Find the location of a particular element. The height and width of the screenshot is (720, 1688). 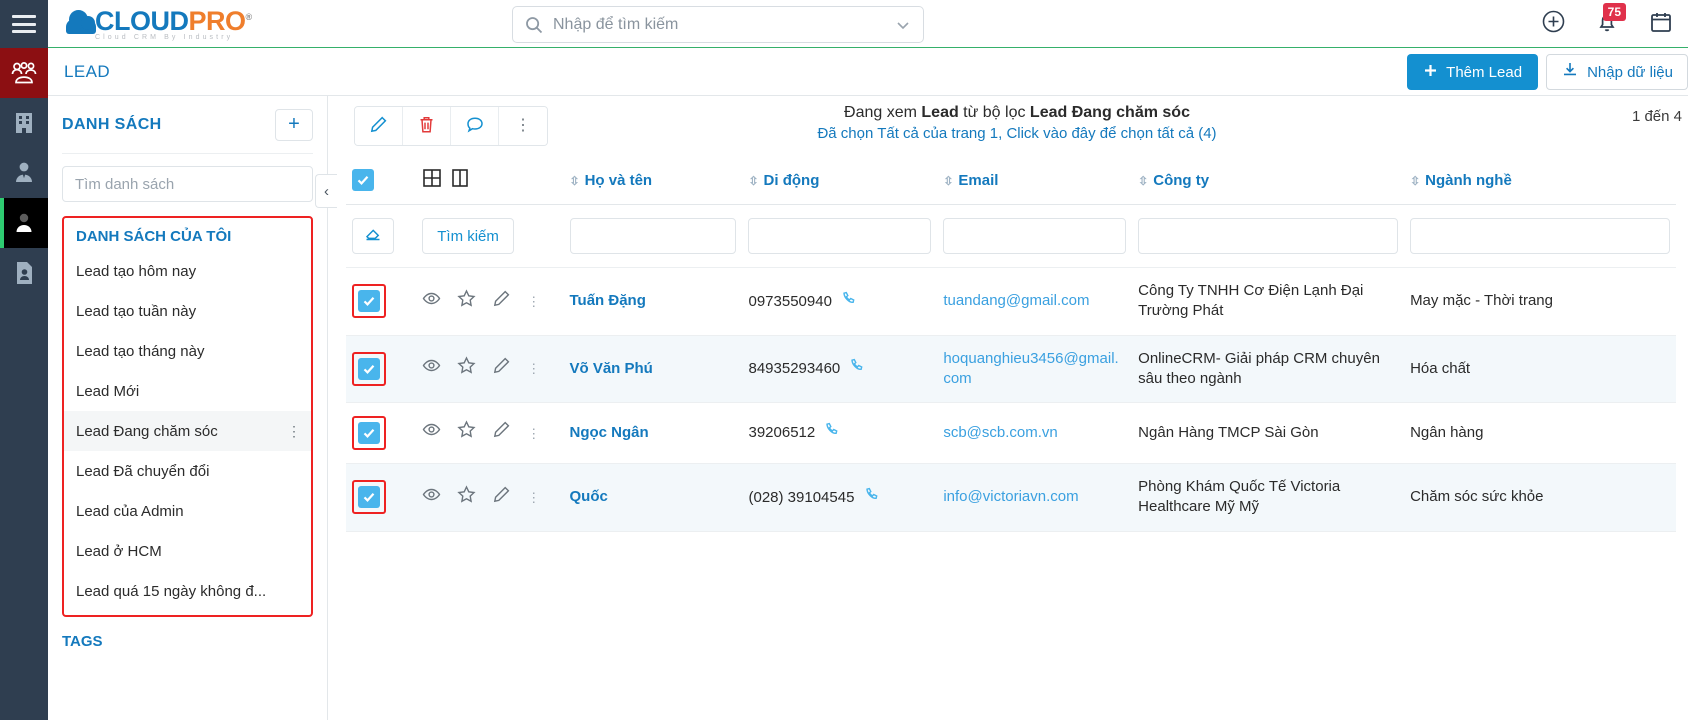

page-header: LEAD Thêm Lead Nhập dữ liệu is located at coordinates (868, 72).